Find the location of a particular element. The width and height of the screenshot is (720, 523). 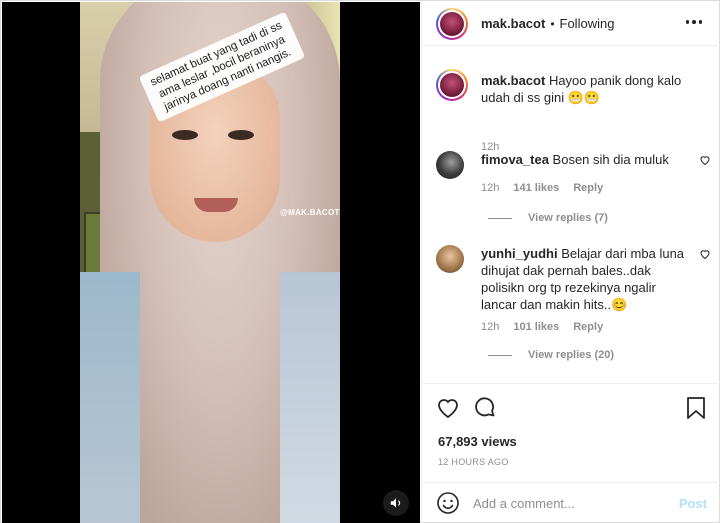

speaker-icon is located at coordinates (395, 503).